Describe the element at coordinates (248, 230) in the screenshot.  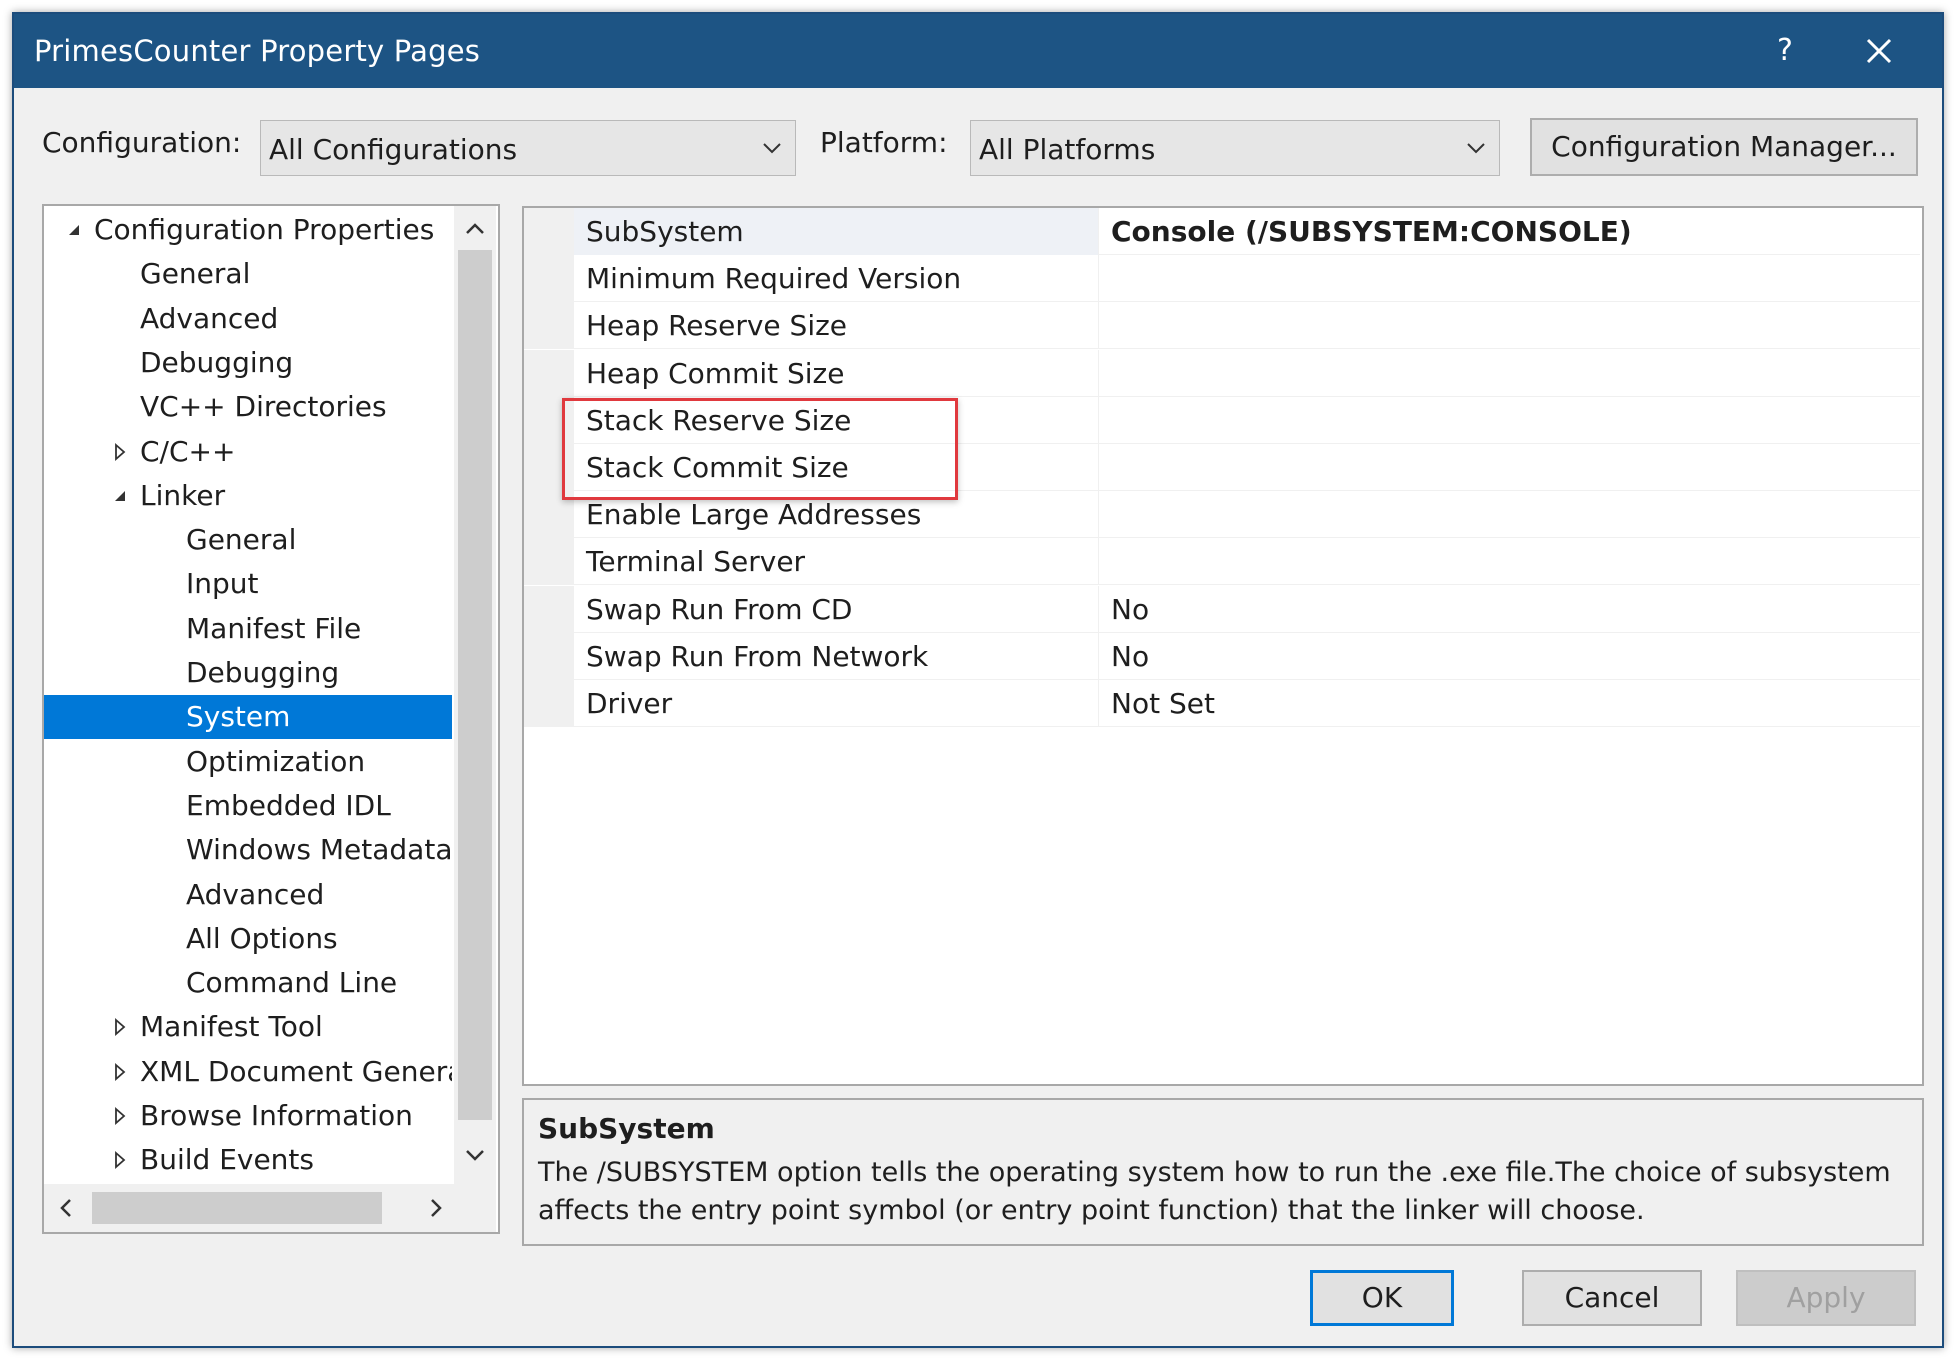
I see `tree-item: Configuration Properties` at that location.